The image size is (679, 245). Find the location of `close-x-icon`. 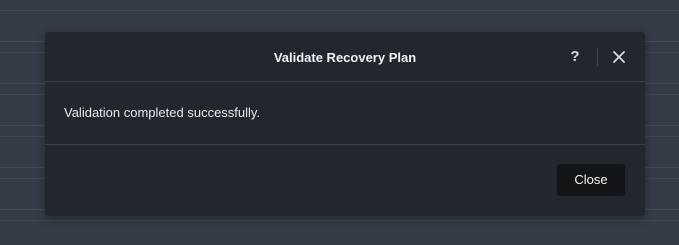

close-x-icon is located at coordinates (619, 57).